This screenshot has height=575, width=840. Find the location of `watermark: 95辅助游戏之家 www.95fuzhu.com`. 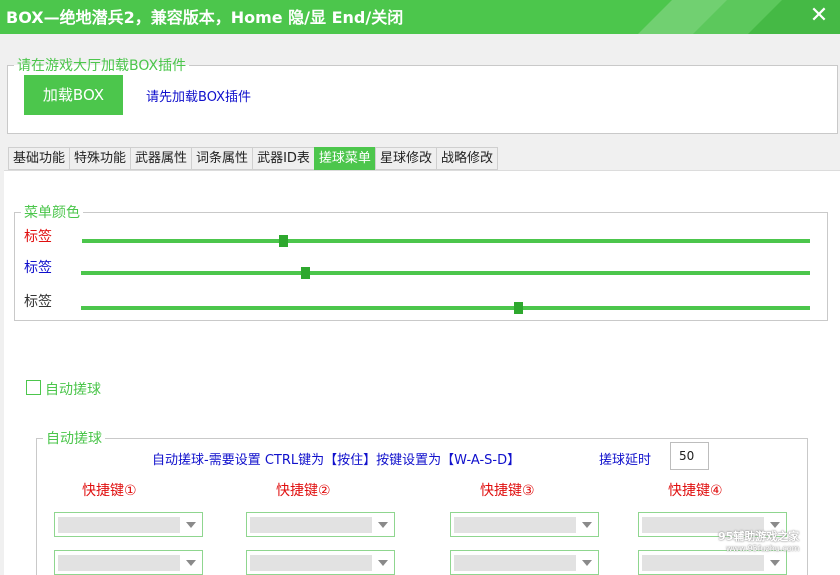

watermark: 95辅助游戏之家 www.95fuzhu.com is located at coordinates (758, 540).